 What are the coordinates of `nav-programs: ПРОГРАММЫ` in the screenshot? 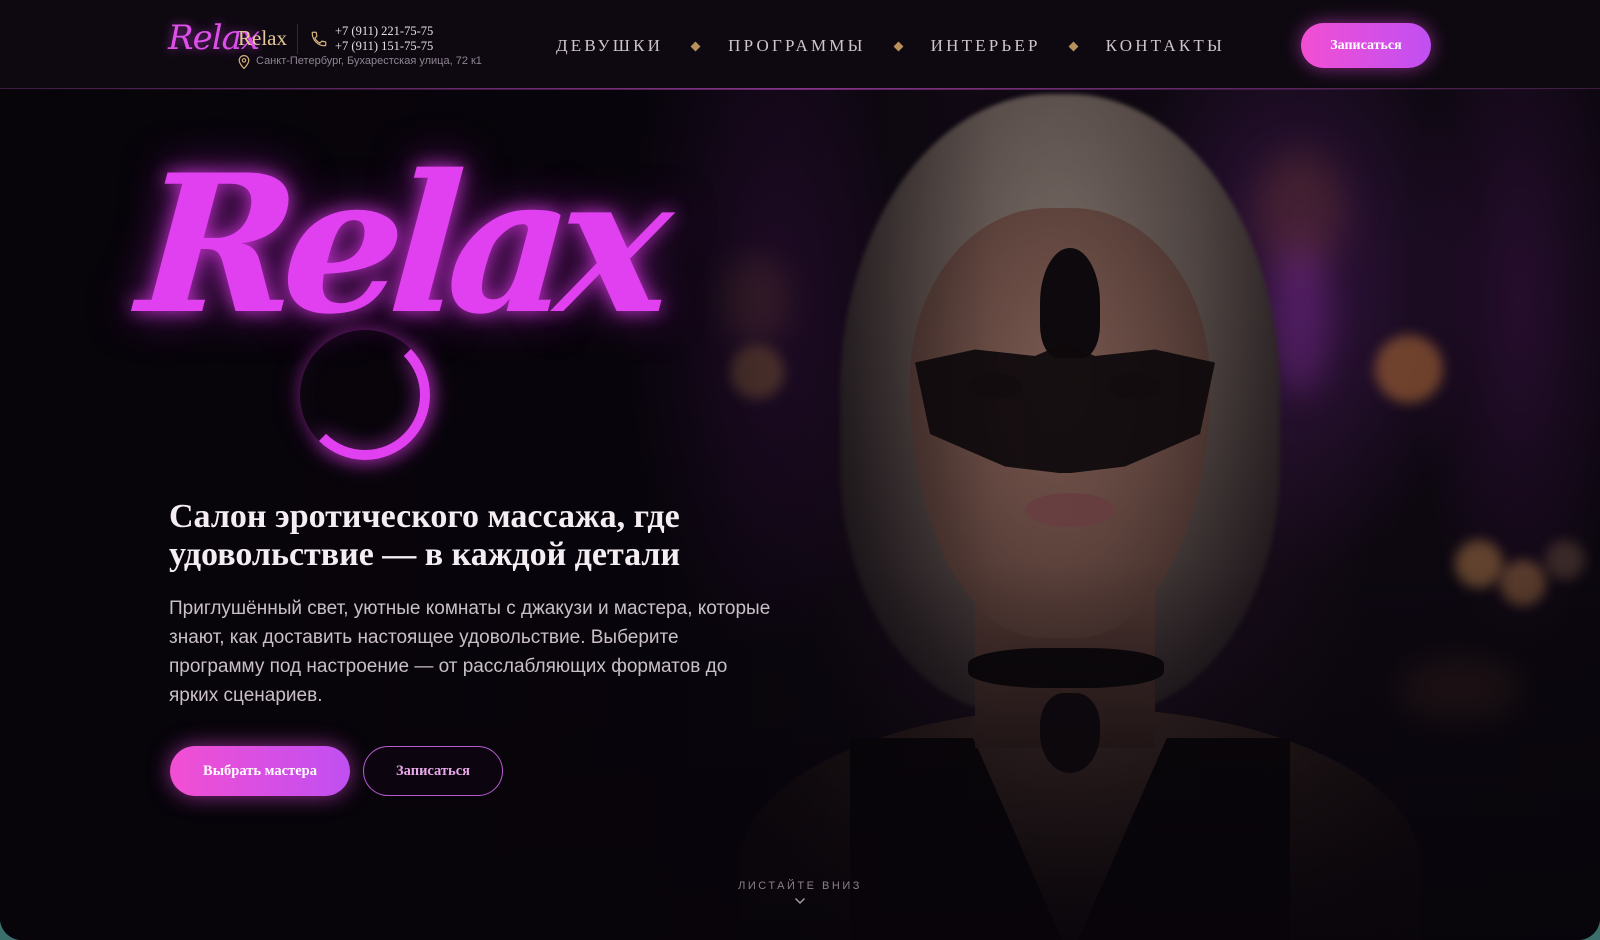 It's located at (796, 46).